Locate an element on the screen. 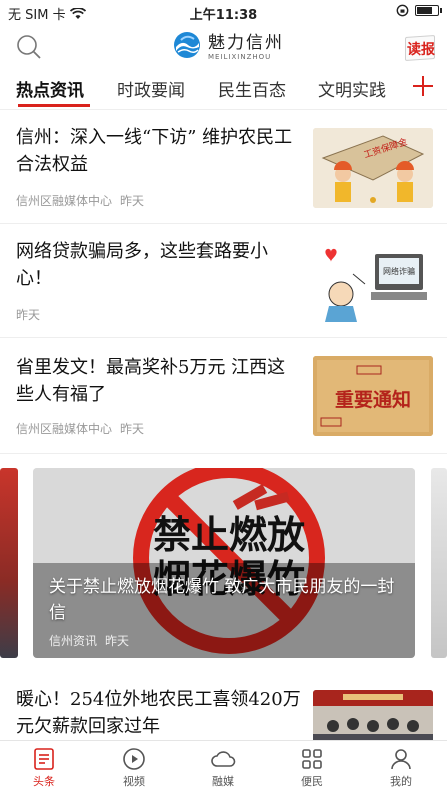 The image size is (447, 794). search-button is located at coordinates (29, 47).